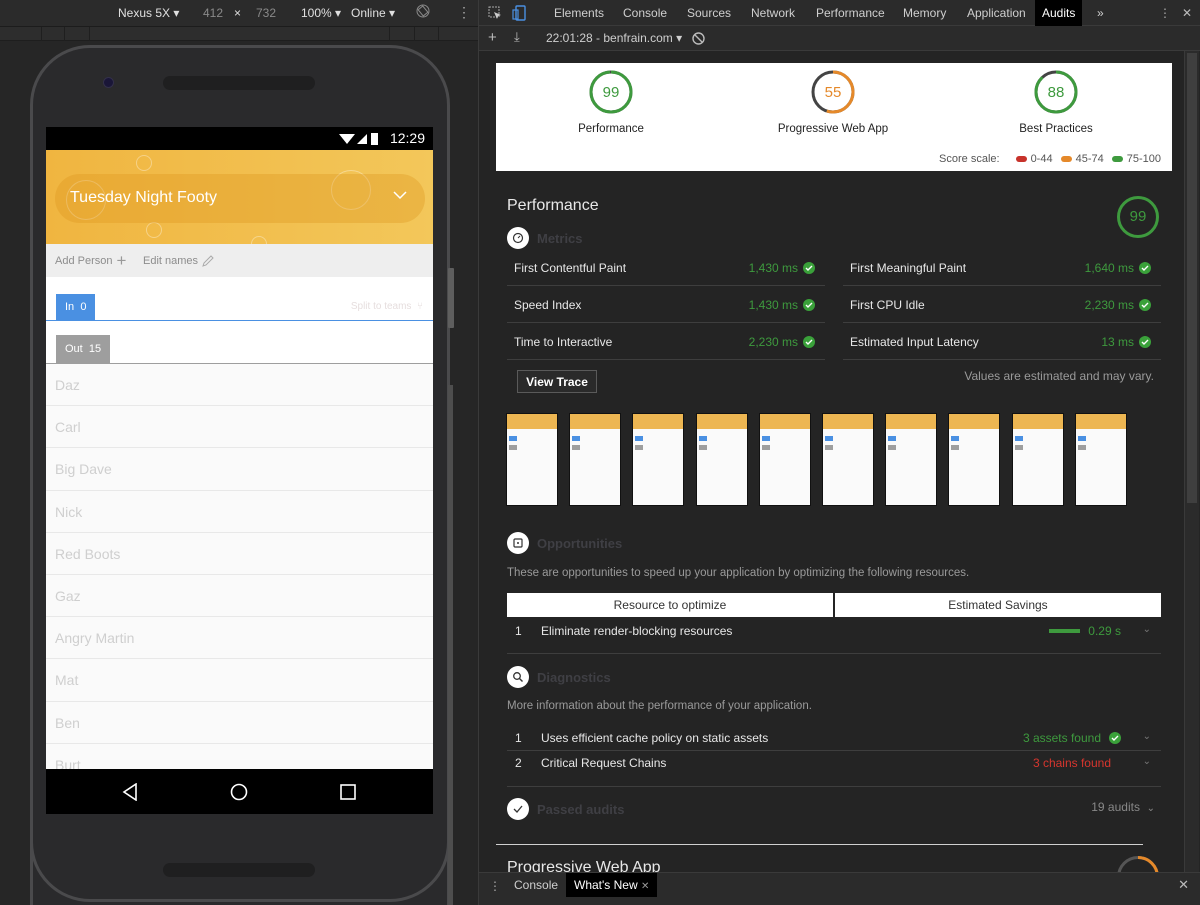 Image resolution: width=1200 pixels, height=905 pixels. What do you see at coordinates (834, 458) in the screenshot?
I see `filmstrip` at bounding box center [834, 458].